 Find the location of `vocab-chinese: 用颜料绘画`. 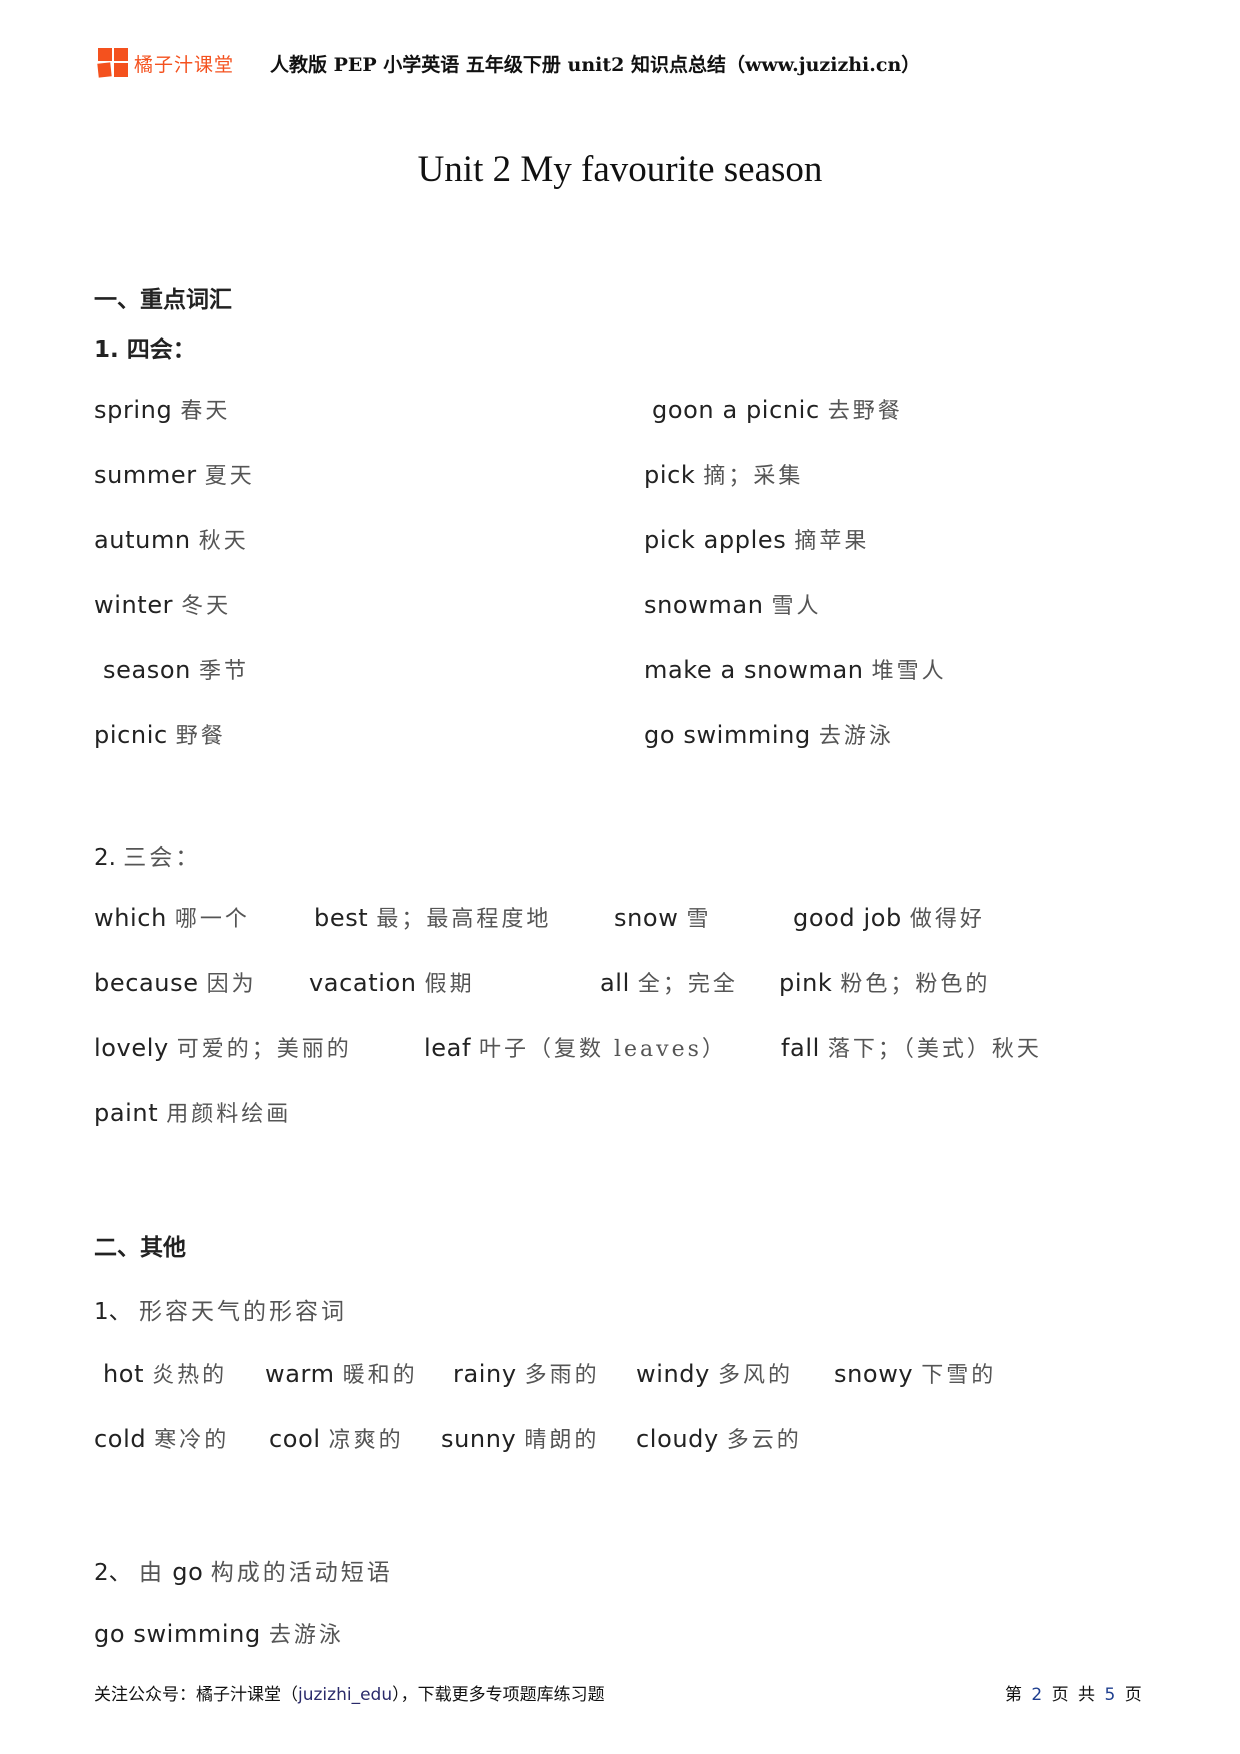

vocab-chinese: 用颜料绘画 is located at coordinates (229, 1114).